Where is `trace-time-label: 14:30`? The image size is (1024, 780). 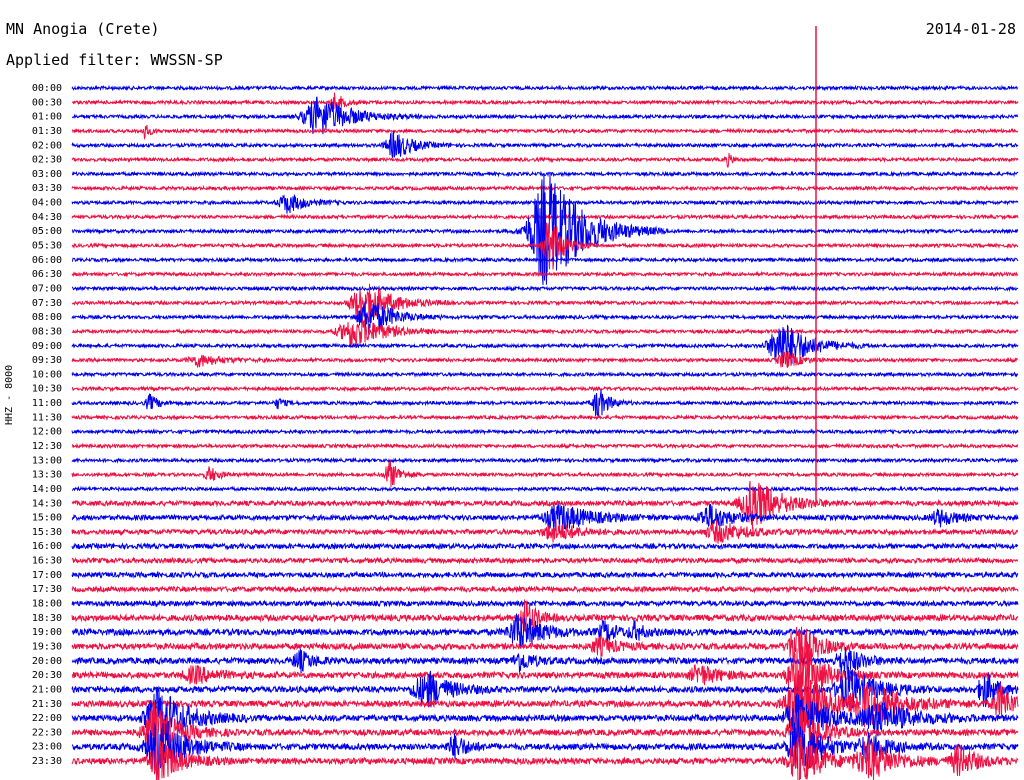 trace-time-label: 14:30 is located at coordinates (47, 503).